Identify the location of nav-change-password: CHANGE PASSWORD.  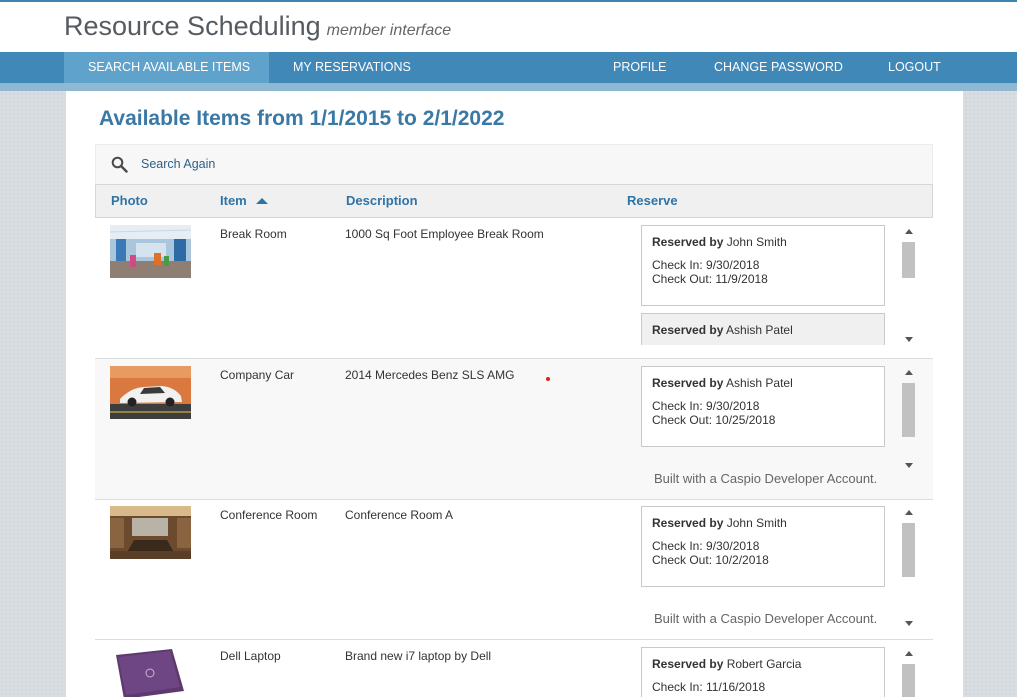
(778, 67).